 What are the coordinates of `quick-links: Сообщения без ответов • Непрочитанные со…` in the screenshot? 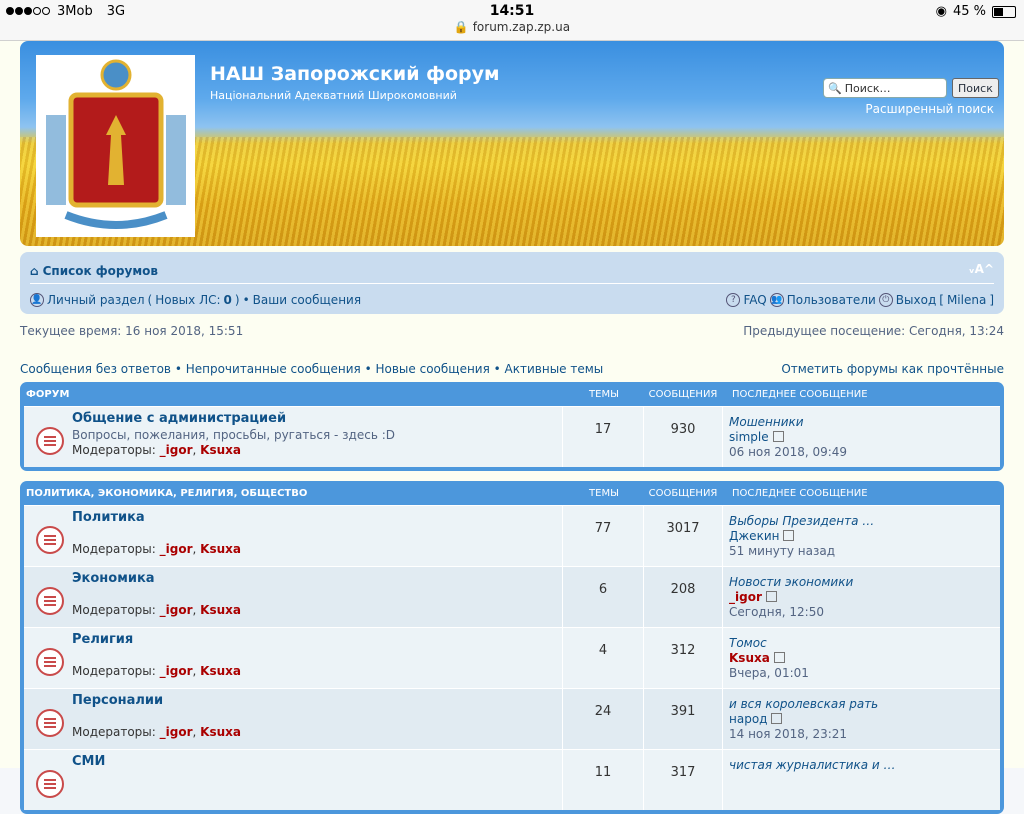 It's located at (512, 371).